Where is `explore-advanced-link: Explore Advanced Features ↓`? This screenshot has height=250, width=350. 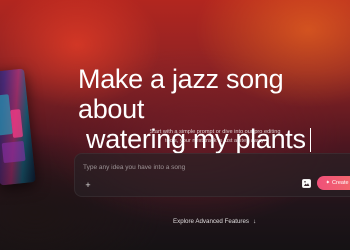 explore-advanced-link: Explore Advanced Features ↓ is located at coordinates (214, 221).